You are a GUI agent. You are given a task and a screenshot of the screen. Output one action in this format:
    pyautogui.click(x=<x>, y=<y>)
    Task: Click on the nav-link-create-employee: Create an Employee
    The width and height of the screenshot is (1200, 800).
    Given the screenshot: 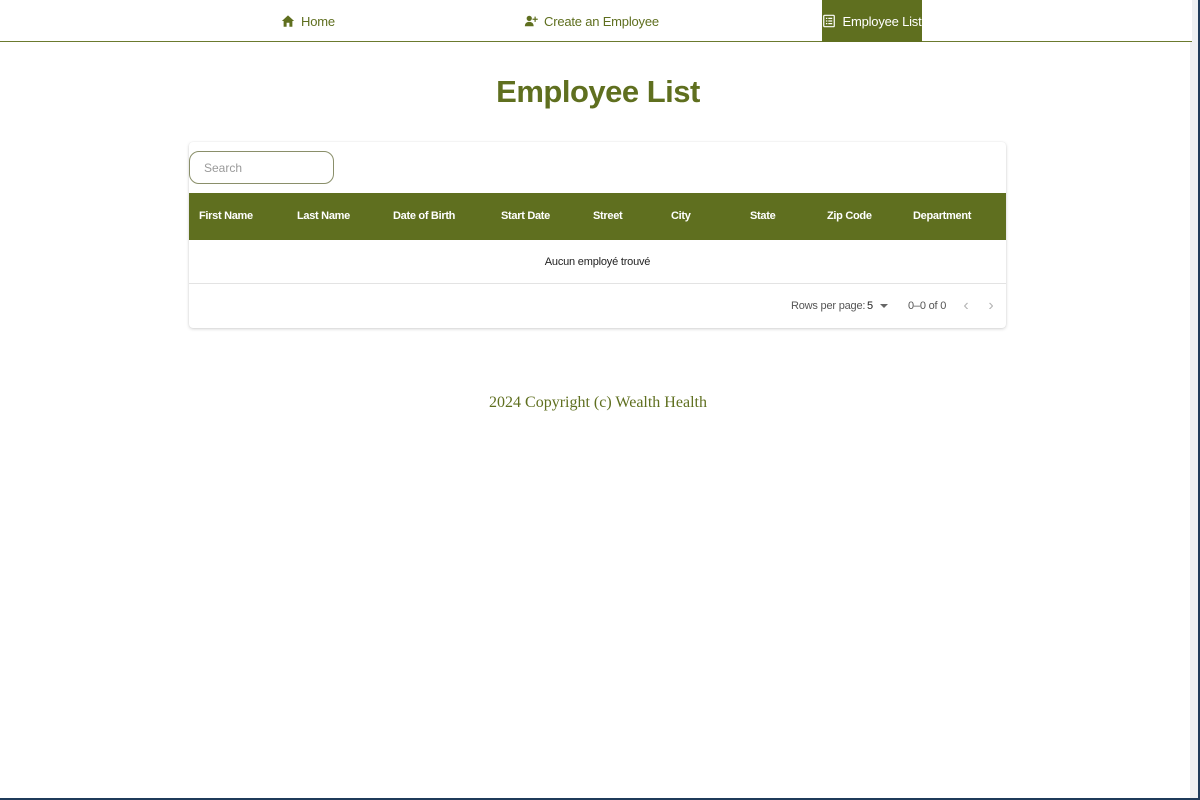 What is the action you would take?
    pyautogui.click(x=591, y=21)
    